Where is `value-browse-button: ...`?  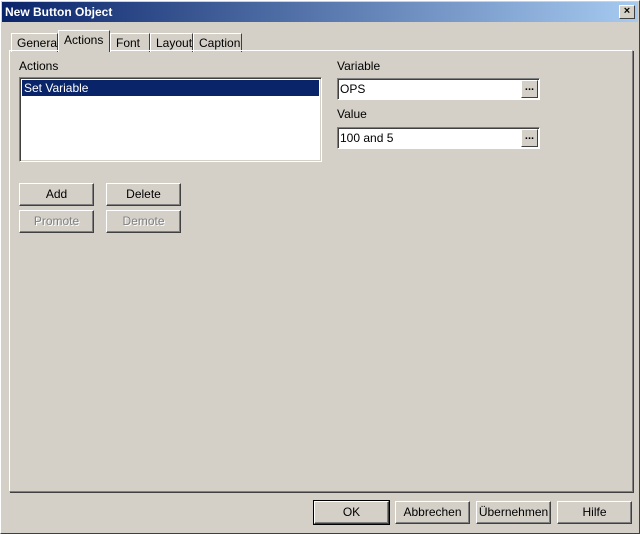 value-browse-button: ... is located at coordinates (529, 138).